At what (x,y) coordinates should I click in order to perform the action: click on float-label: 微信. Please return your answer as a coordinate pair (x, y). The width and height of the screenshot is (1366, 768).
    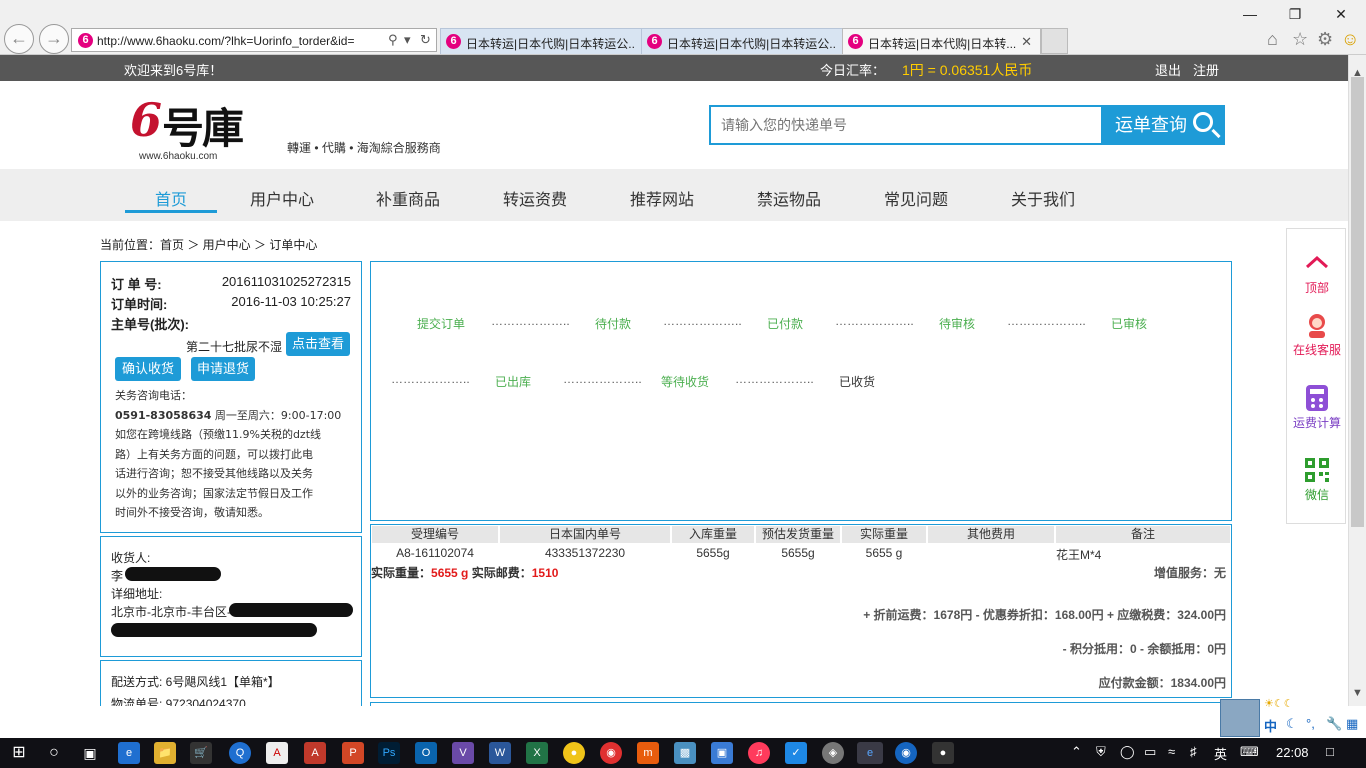
    Looking at the image, I should click on (1316, 495).